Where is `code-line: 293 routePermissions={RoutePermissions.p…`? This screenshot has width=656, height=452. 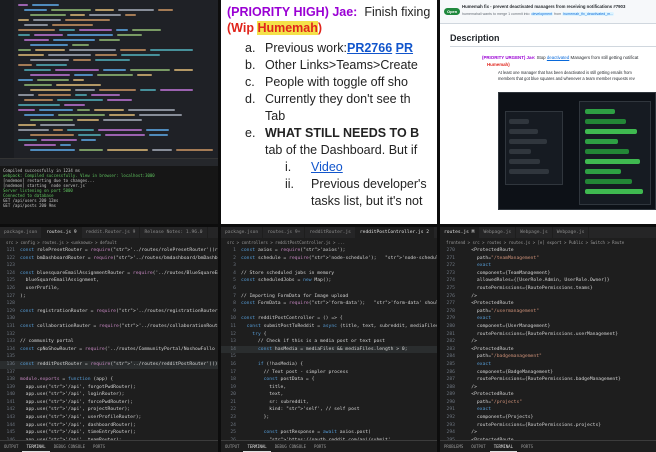
code-line: 293 routePermissions={RoutePermissions.p… is located at coordinates (548, 426).